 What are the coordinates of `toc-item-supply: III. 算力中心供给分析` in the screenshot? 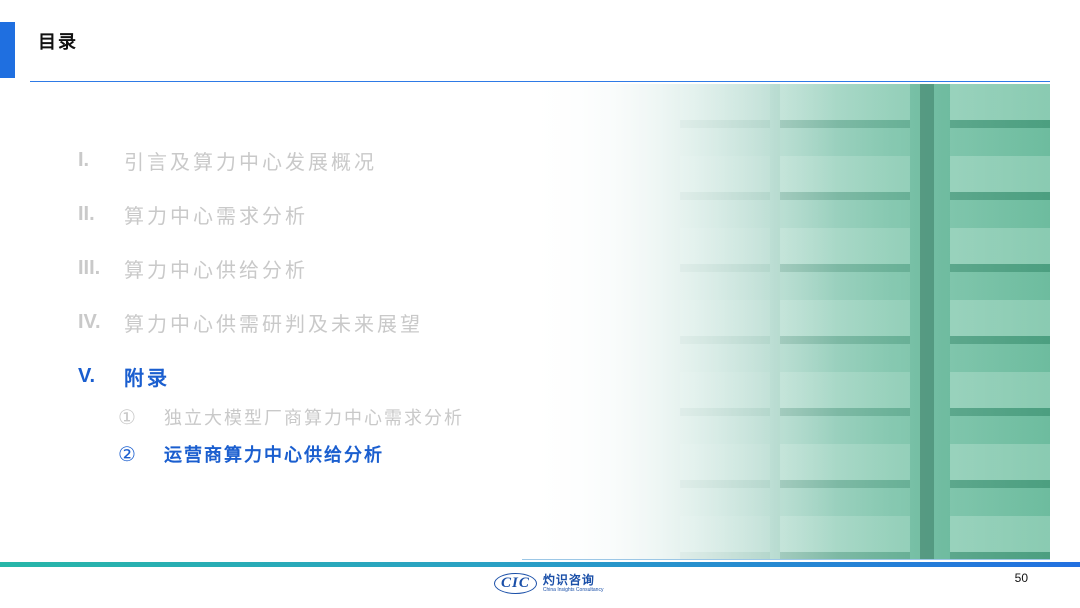 It's located at (193, 268).